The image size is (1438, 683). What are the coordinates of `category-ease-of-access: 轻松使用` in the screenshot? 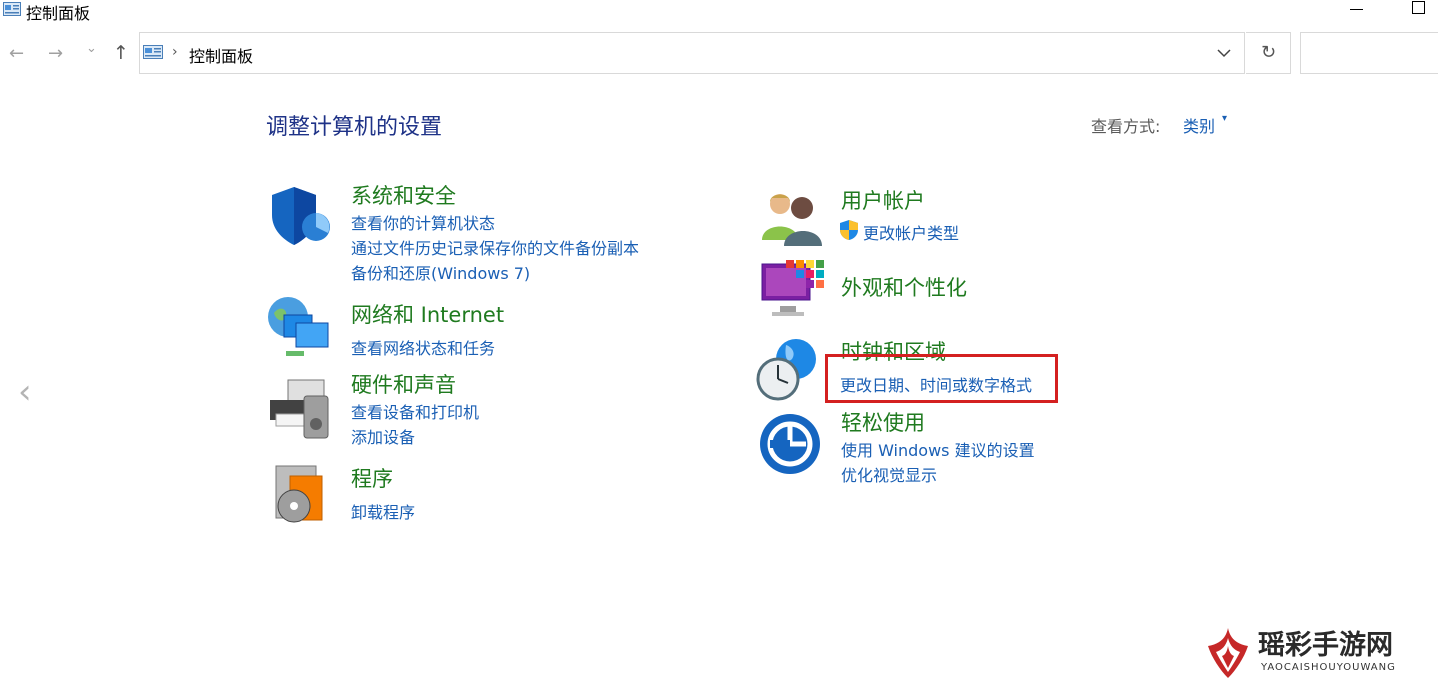 It's located at (883, 422).